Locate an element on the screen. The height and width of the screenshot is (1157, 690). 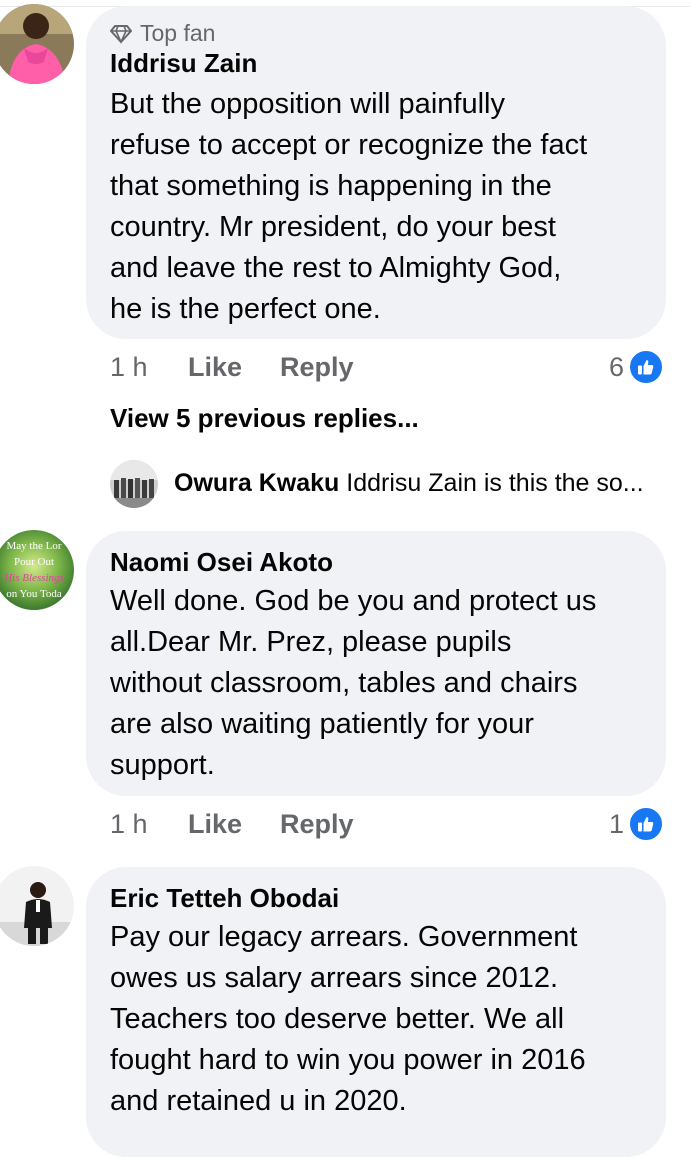
avatar-iddrisu-zain is located at coordinates (37, 44).